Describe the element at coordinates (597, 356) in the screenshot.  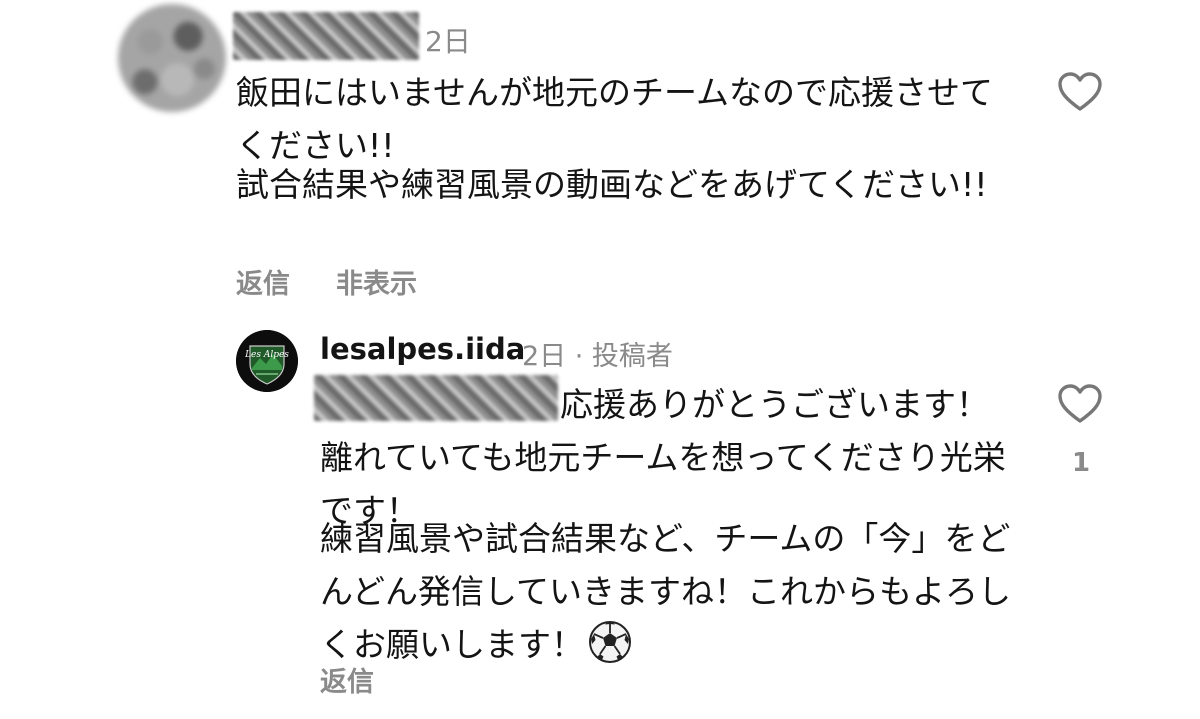
I see `reply-meta: 2日 · 投稿者` at that location.